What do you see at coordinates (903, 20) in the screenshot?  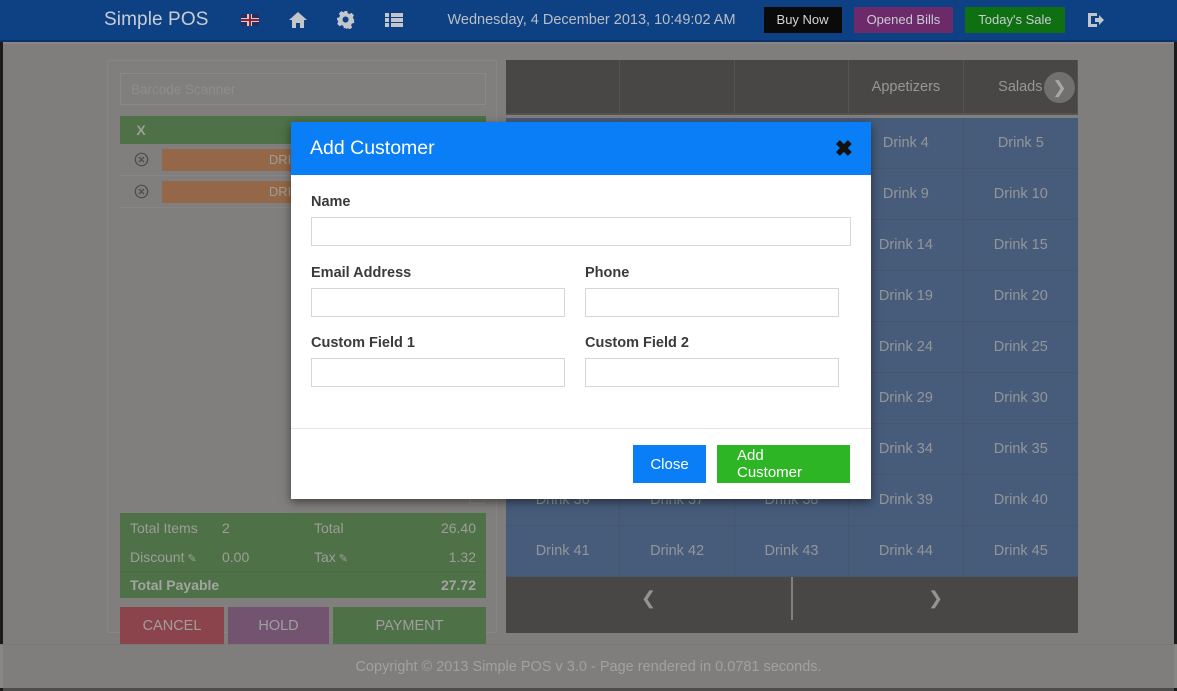 I see `opened-bills-button: Opened Bills` at bounding box center [903, 20].